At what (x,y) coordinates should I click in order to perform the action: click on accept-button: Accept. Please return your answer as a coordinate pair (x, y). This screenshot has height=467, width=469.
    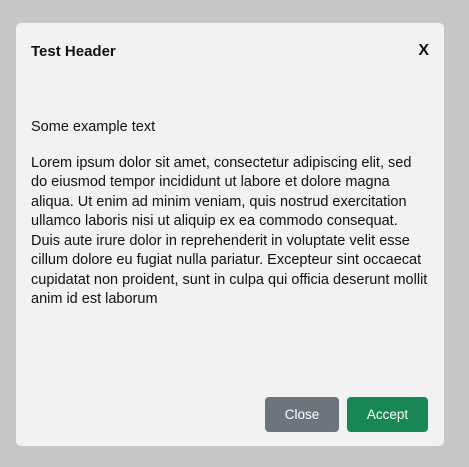
    Looking at the image, I should click on (387, 414).